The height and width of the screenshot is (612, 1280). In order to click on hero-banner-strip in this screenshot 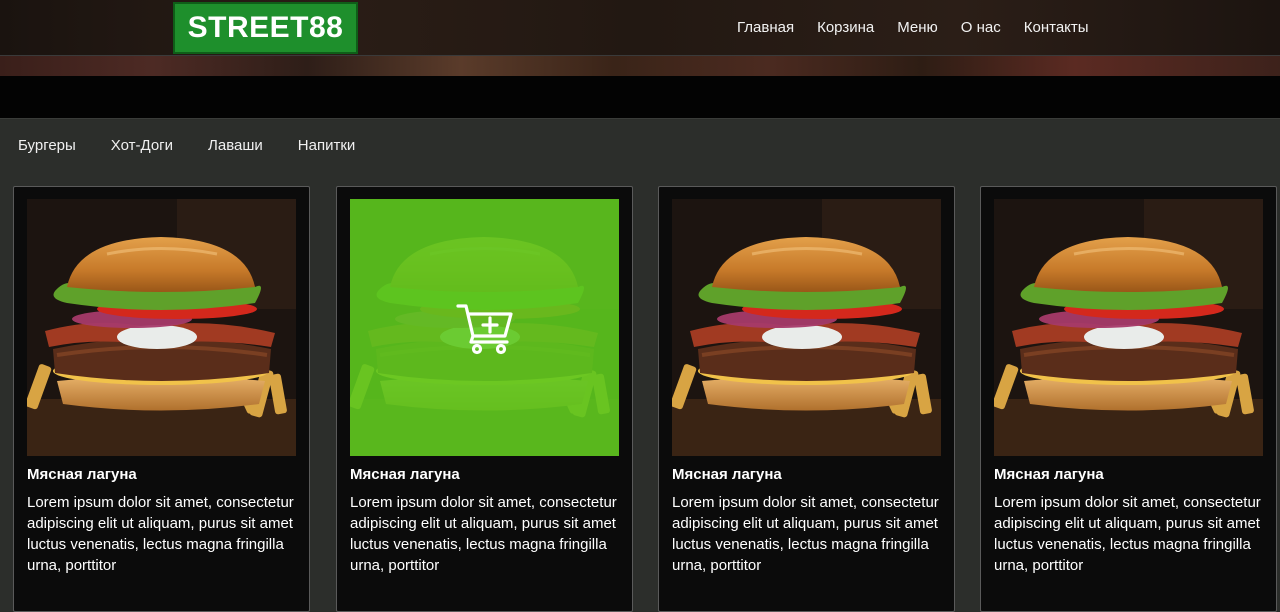, I will do `click(640, 66)`.